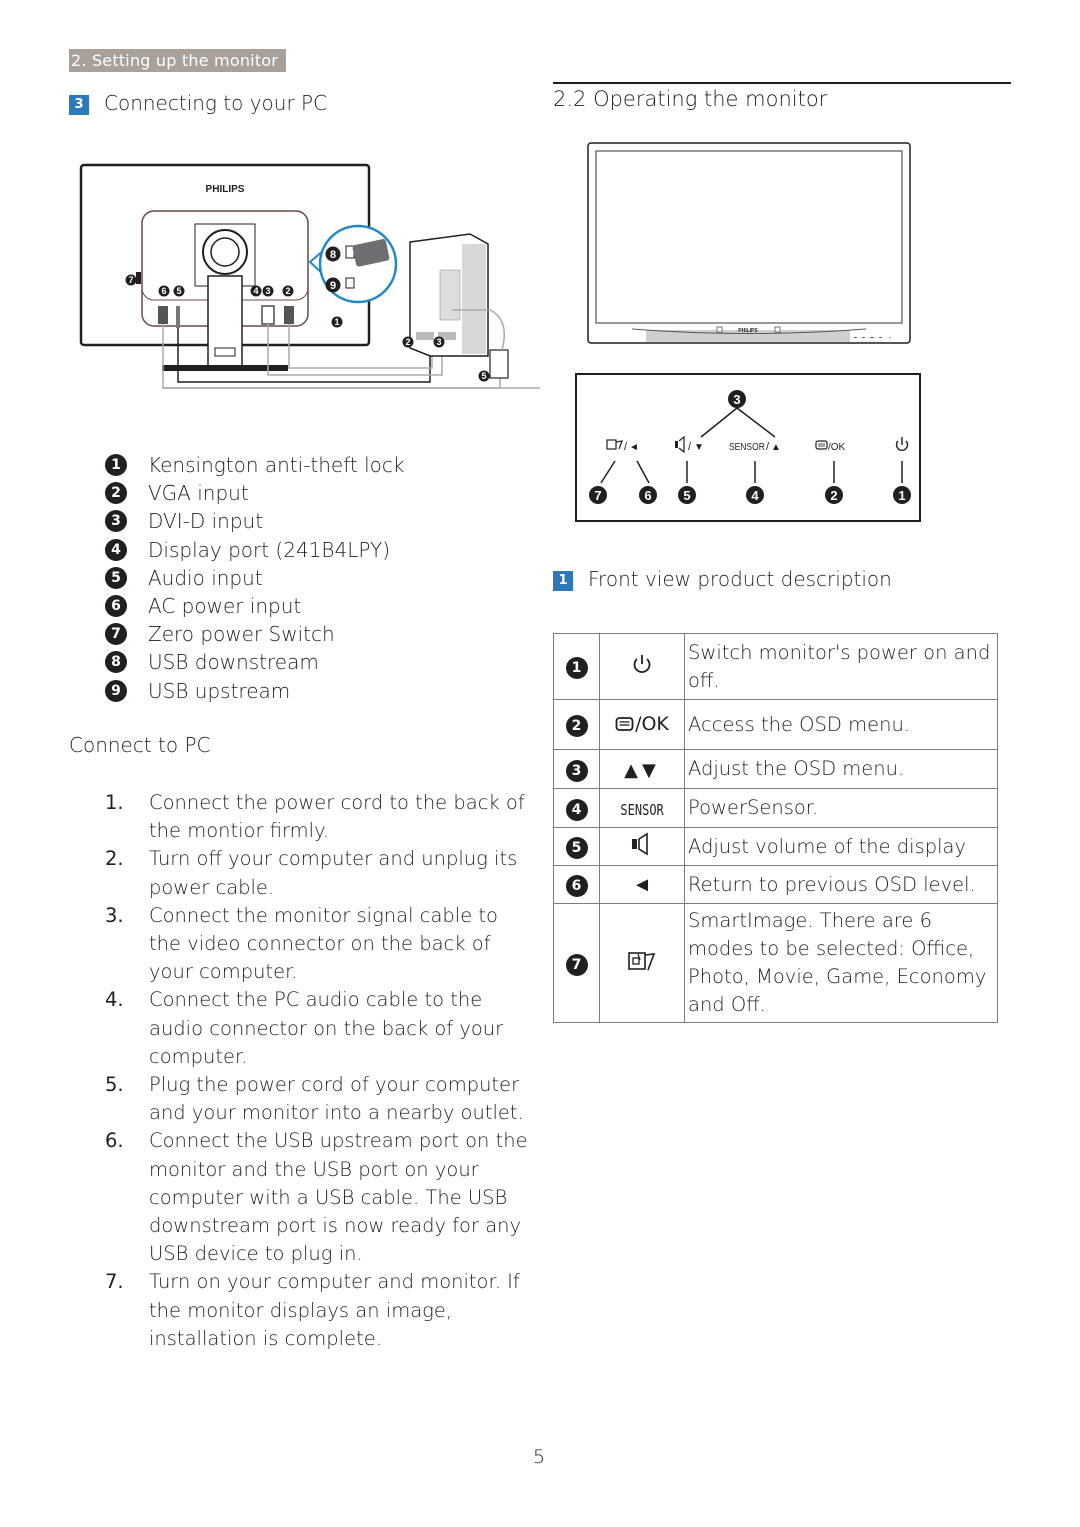 The image size is (1080, 1527). Describe the element at coordinates (255, 606) in the screenshot. I see `legend-item: 6 AC power input` at that location.